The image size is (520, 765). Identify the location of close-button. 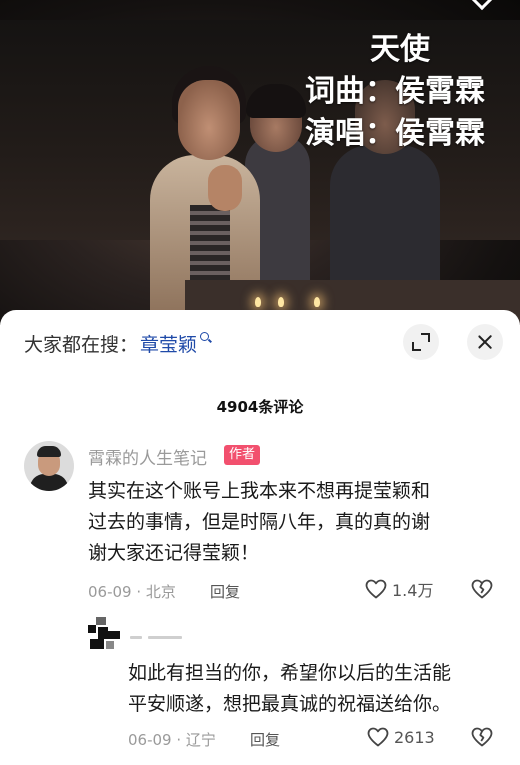
(485, 342).